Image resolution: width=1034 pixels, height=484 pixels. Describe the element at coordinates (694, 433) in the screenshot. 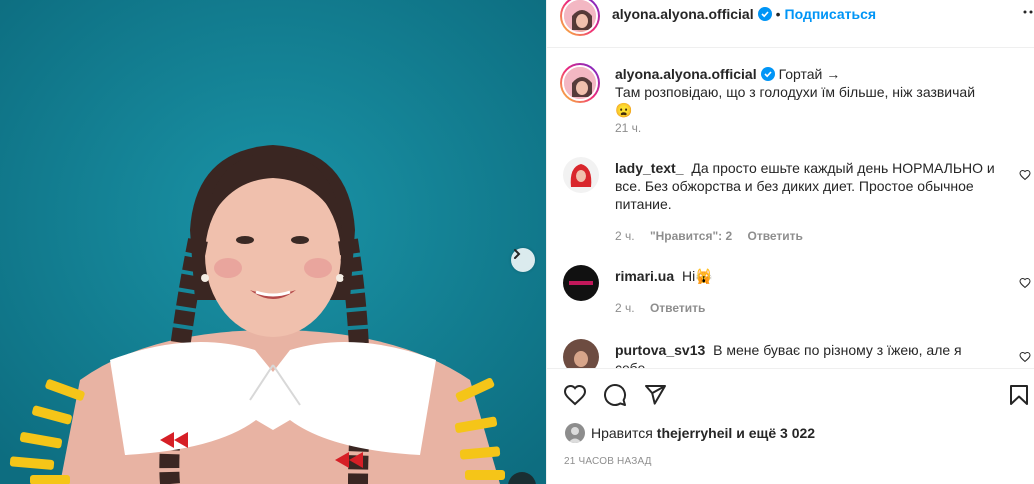

I see `liker-username: thejerryheil` at that location.